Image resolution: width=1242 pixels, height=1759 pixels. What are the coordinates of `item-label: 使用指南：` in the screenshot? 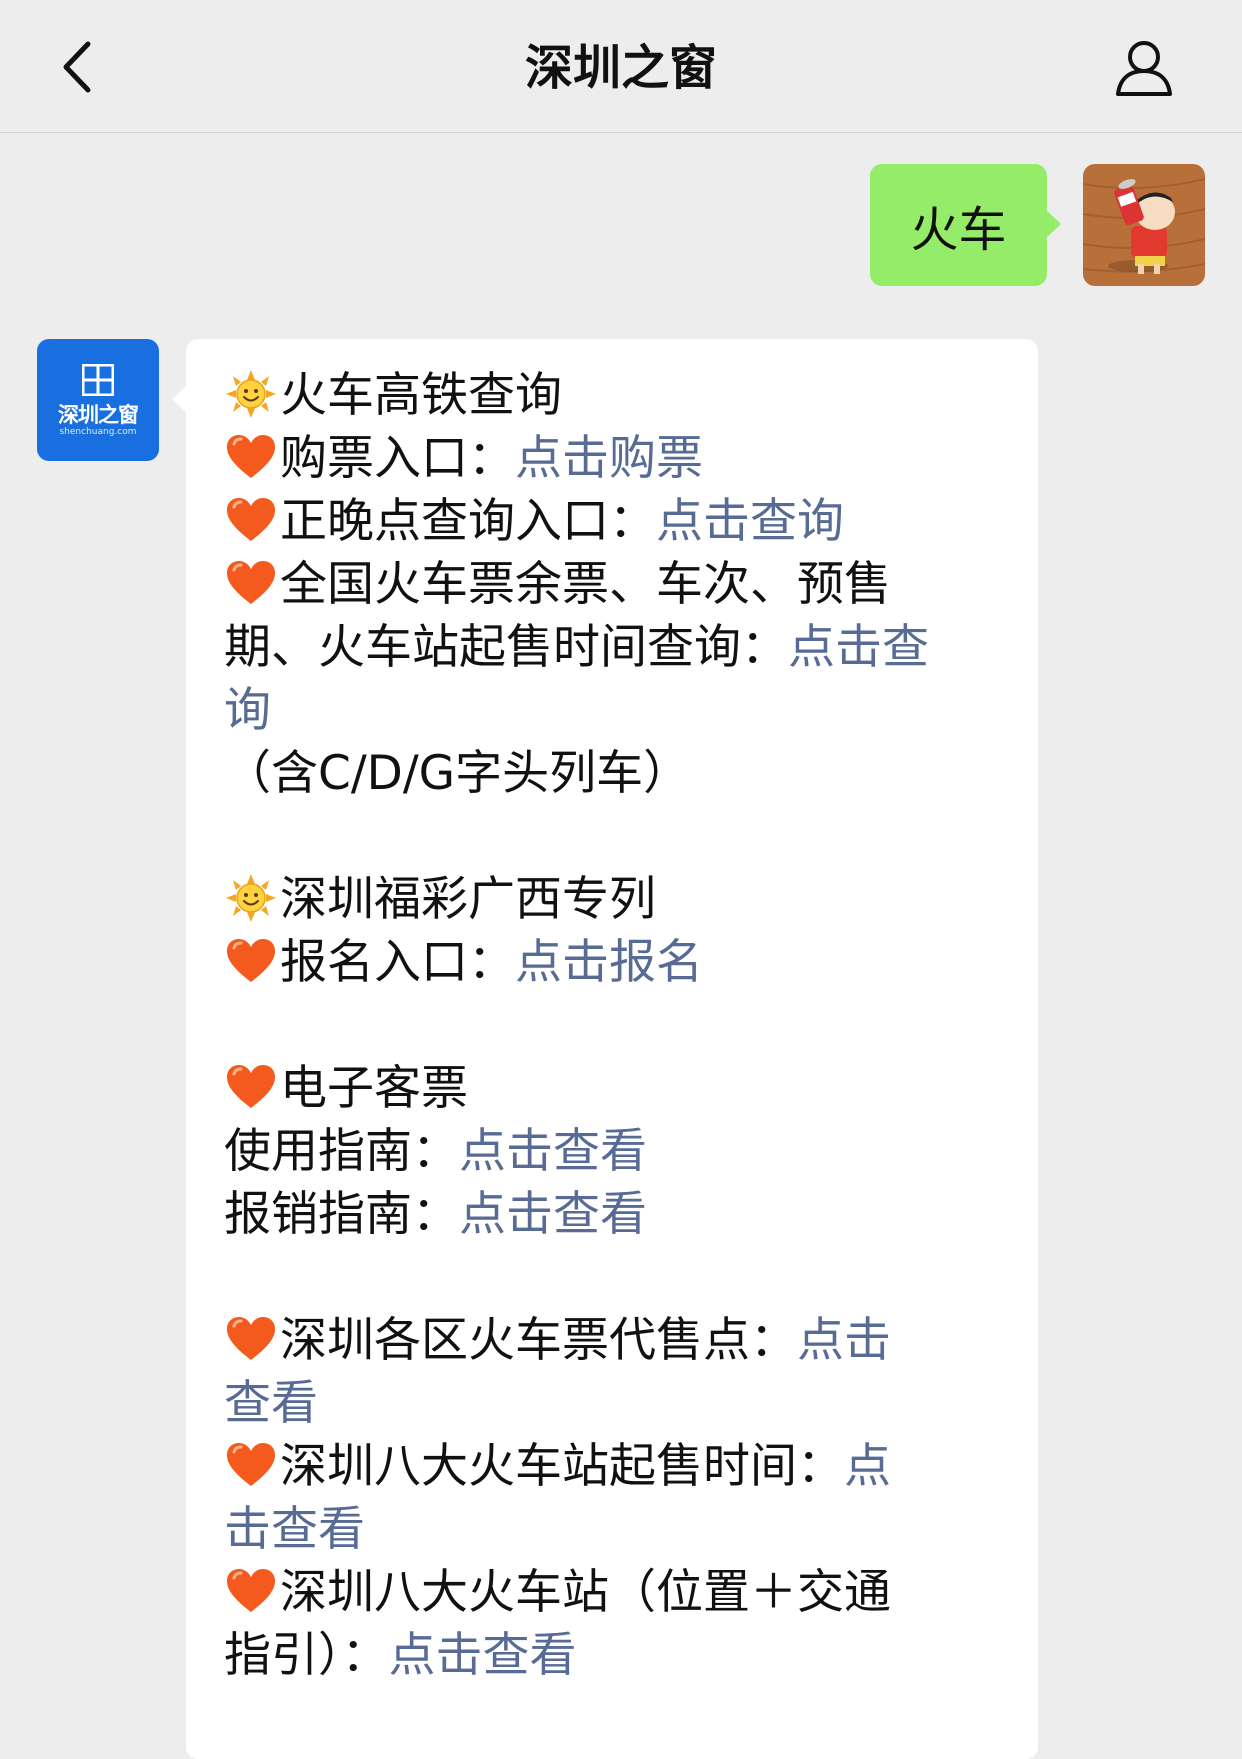 It's located at (341, 1151).